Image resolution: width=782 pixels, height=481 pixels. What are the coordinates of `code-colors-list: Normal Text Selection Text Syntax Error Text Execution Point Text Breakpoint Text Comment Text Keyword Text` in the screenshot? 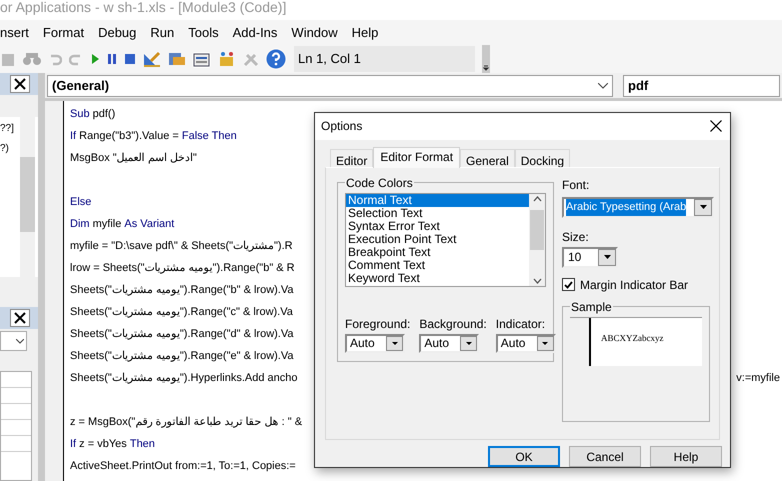 It's located at (445, 239).